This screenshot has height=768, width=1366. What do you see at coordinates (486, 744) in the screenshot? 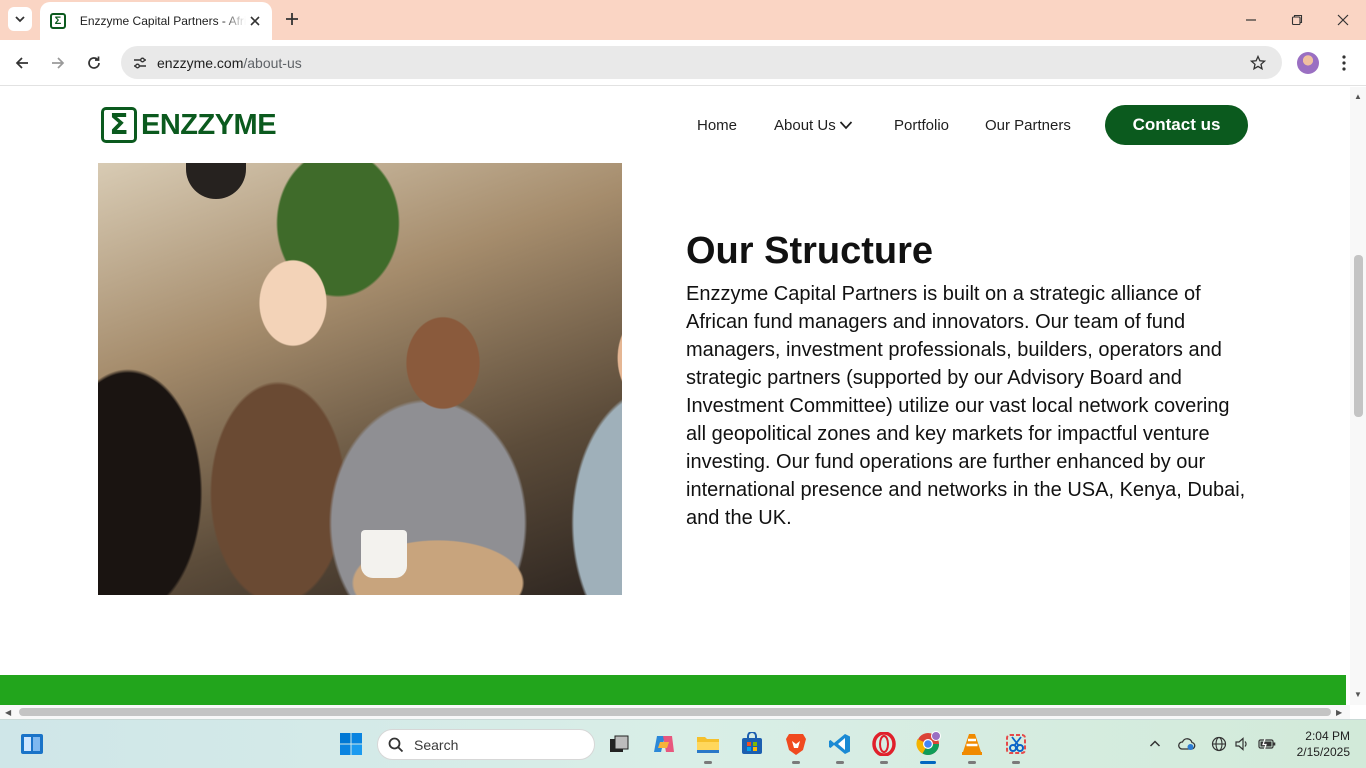
I see `taskbar-search: Search` at bounding box center [486, 744].